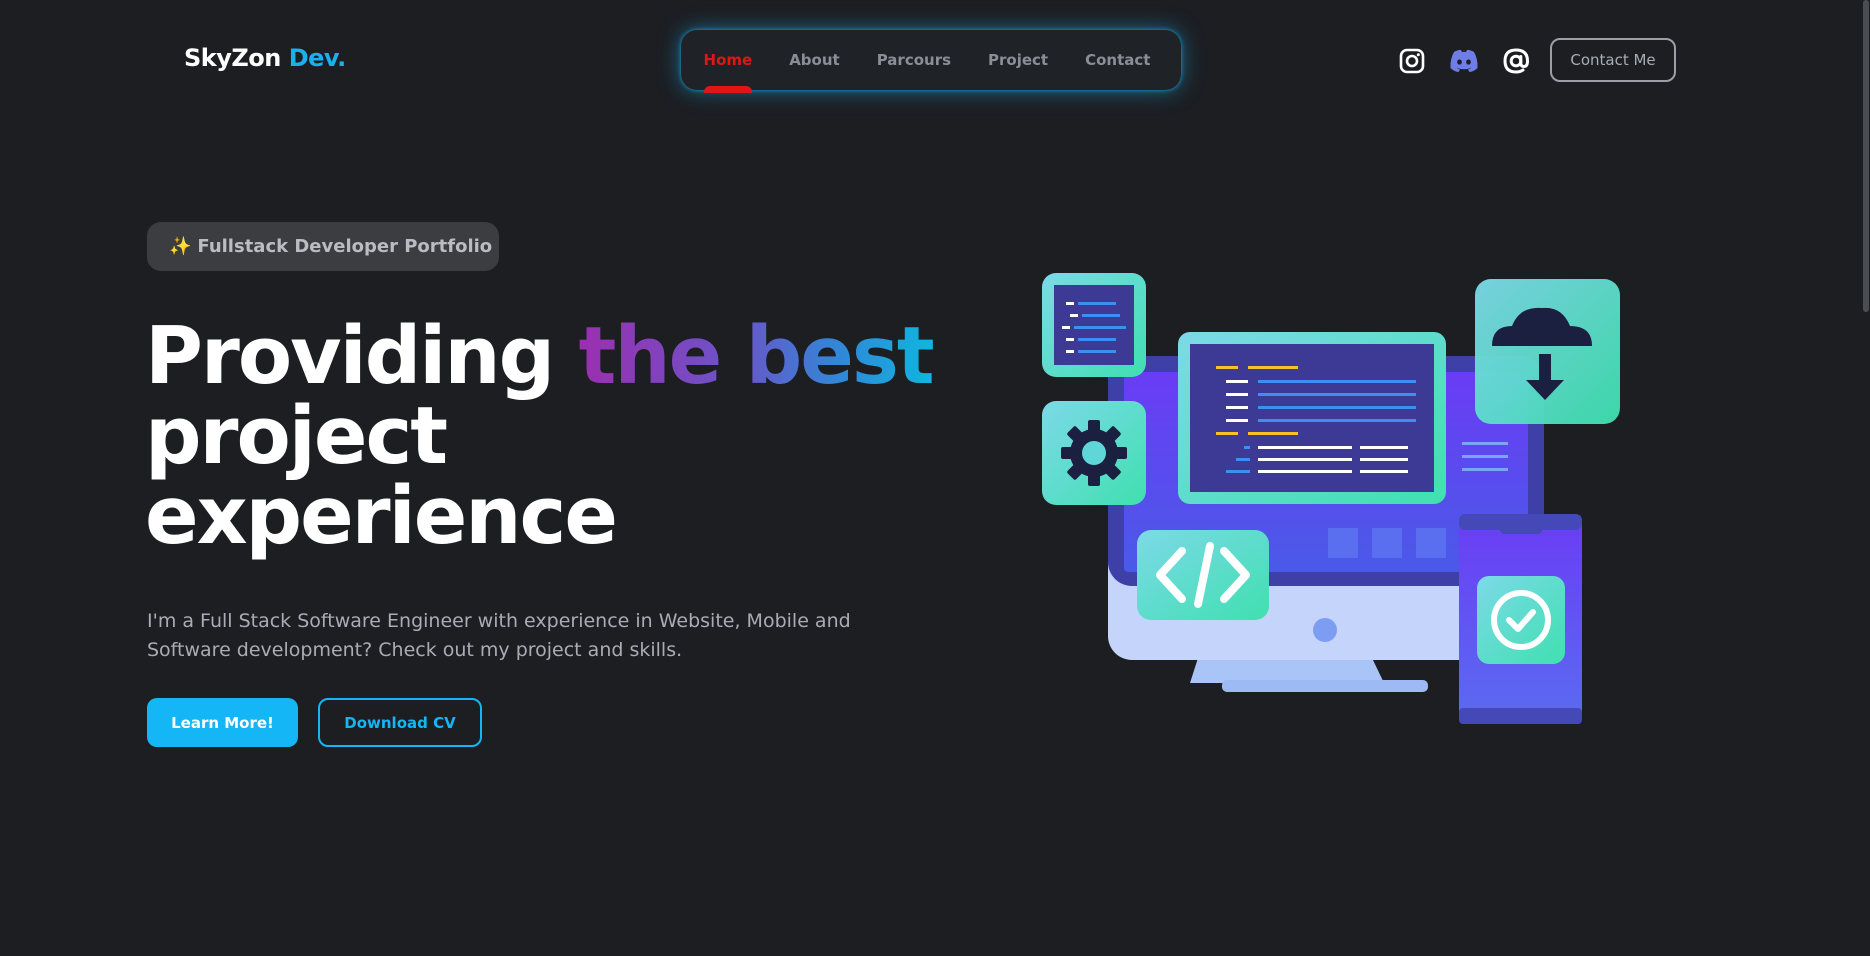 The height and width of the screenshot is (956, 1870). I want to click on page-scrollbar, so click(1866, 478).